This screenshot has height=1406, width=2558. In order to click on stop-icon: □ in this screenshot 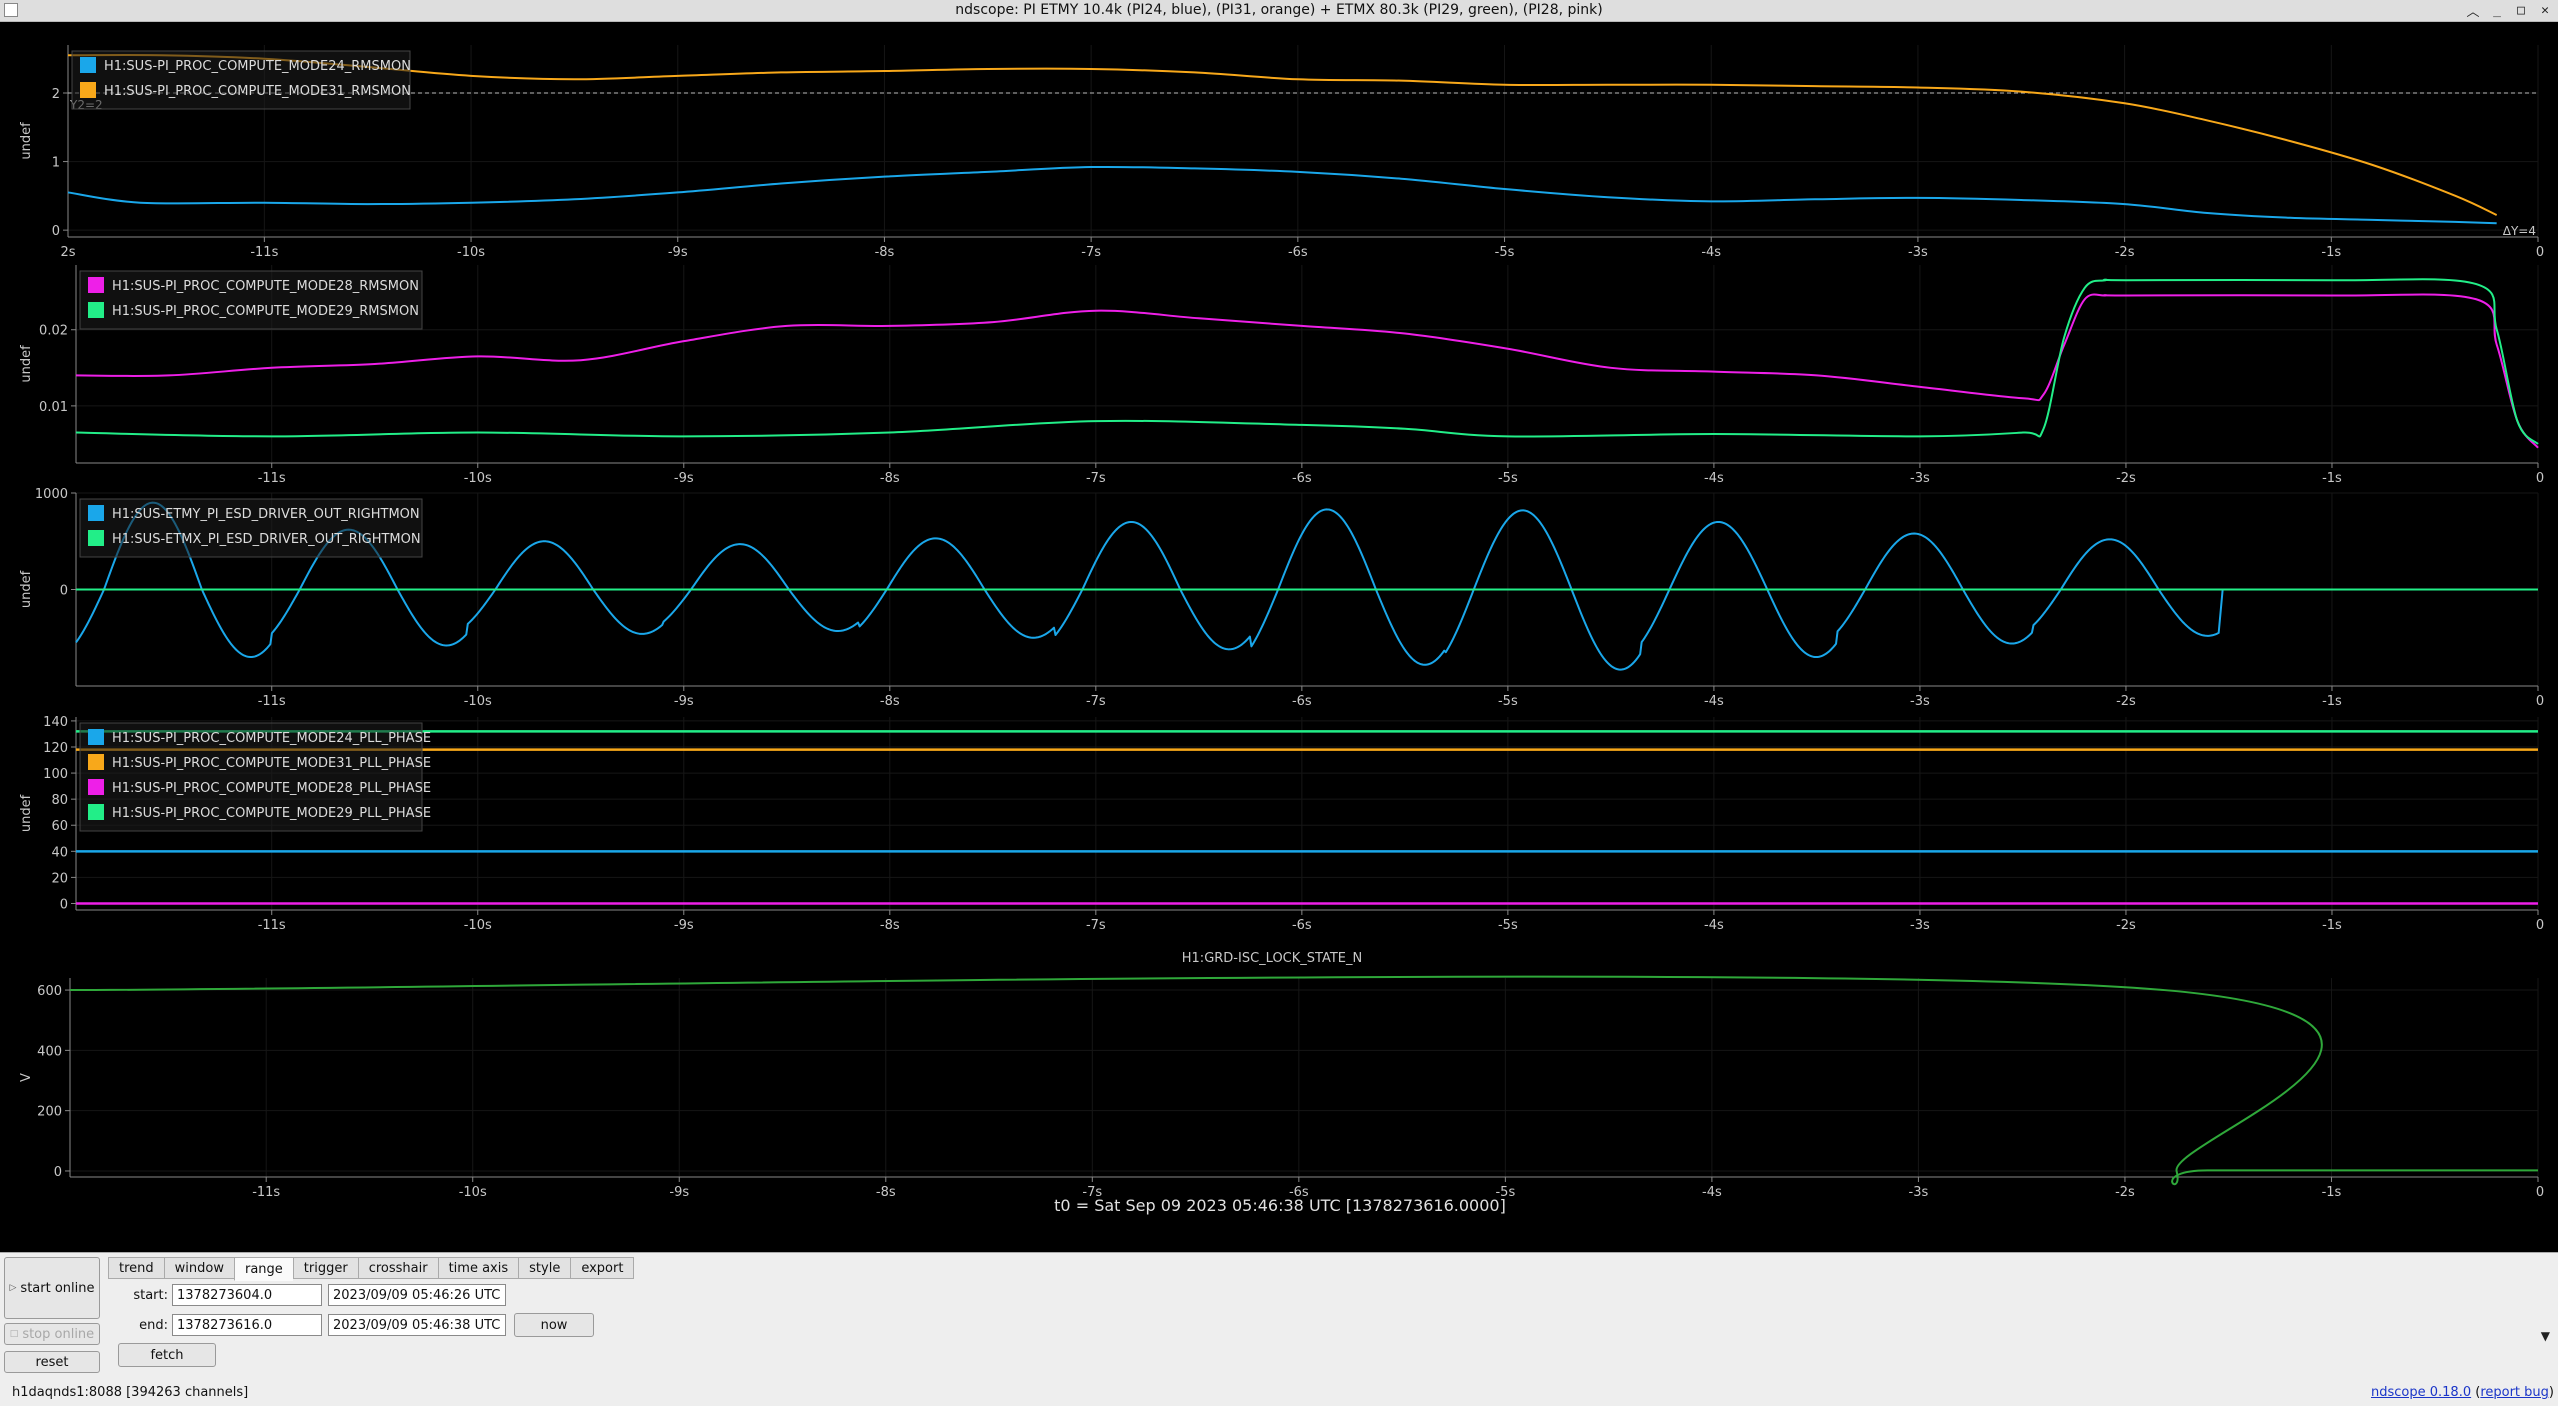, I will do `click(14, 1334)`.